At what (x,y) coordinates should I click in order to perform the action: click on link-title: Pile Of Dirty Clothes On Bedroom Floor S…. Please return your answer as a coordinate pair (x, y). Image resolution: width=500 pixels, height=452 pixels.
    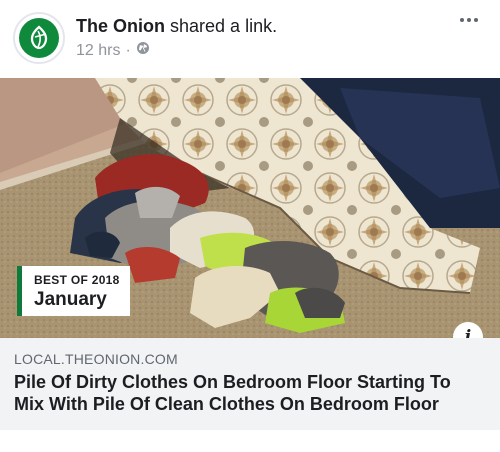
    Looking at the image, I should click on (249, 393).